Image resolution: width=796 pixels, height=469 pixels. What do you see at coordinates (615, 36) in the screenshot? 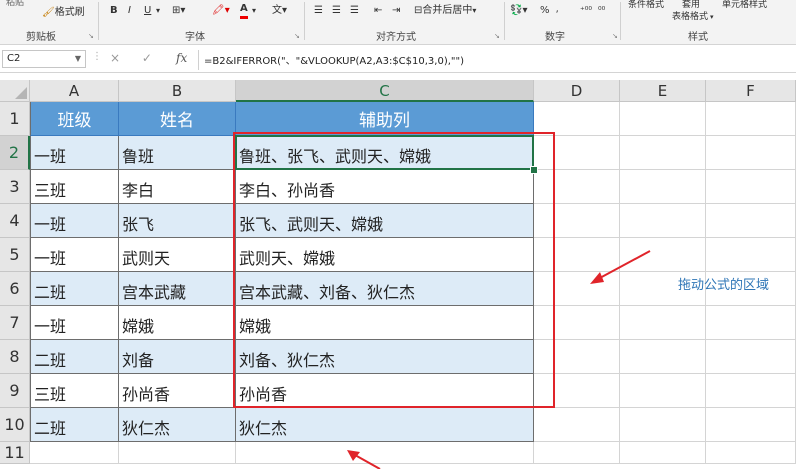
I see `number-launcher-icon: ↘` at bounding box center [615, 36].